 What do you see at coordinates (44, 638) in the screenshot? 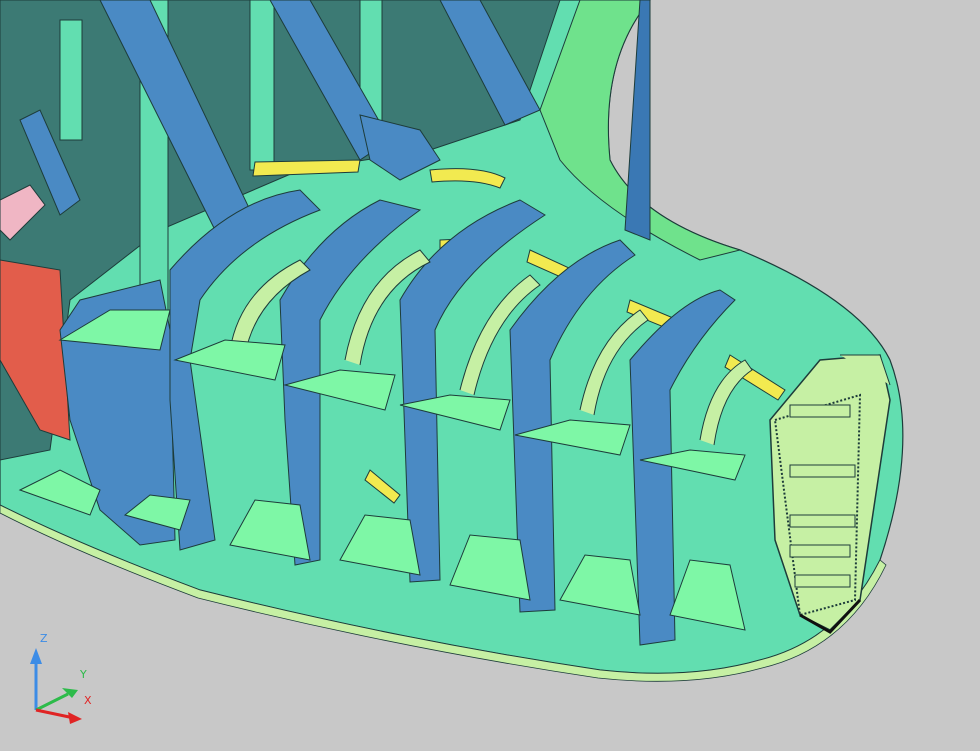
I see `z-axis-label: Z` at bounding box center [44, 638].